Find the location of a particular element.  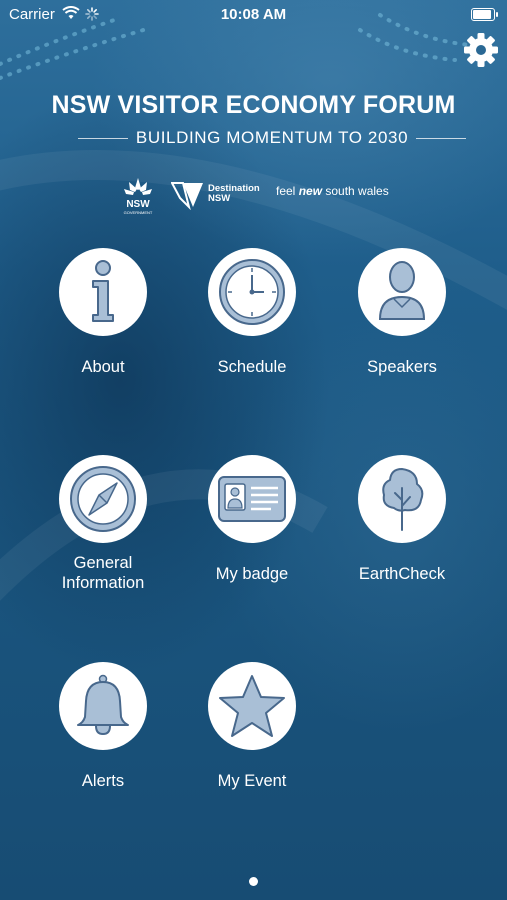

speakers-label: Speakers is located at coordinates (402, 367).